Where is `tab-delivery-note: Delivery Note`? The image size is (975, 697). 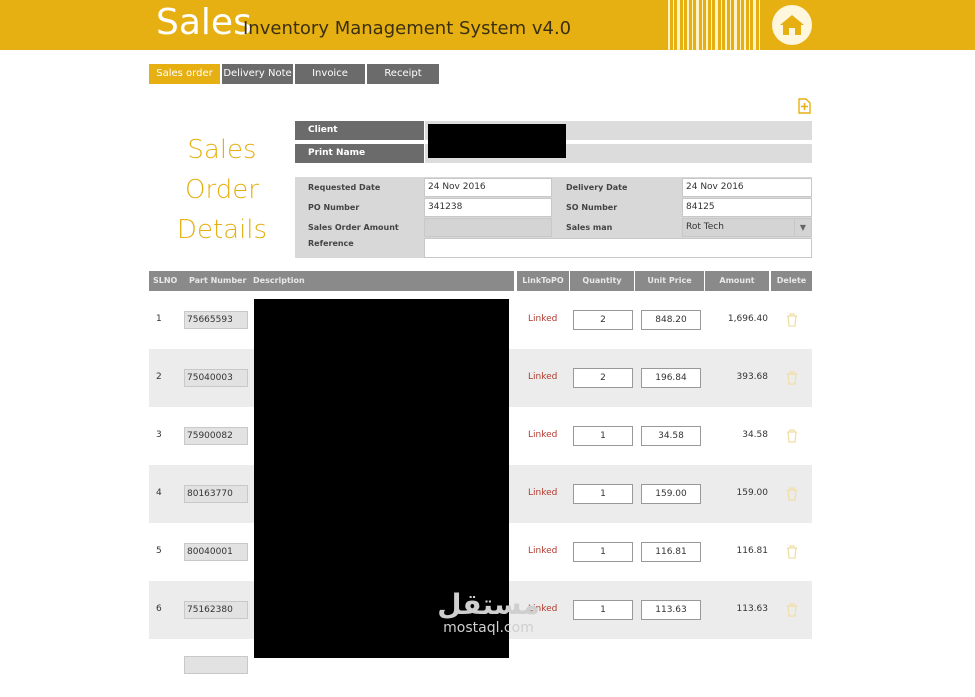 tab-delivery-note: Delivery Note is located at coordinates (257, 74).